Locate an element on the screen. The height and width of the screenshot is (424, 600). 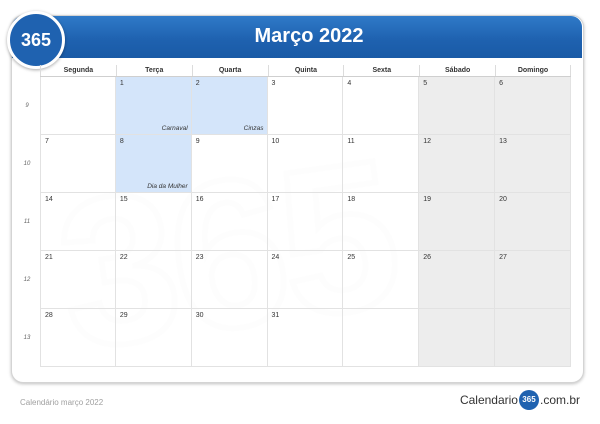
footer-caption: Calendário março 2022 is located at coordinates (62, 402).